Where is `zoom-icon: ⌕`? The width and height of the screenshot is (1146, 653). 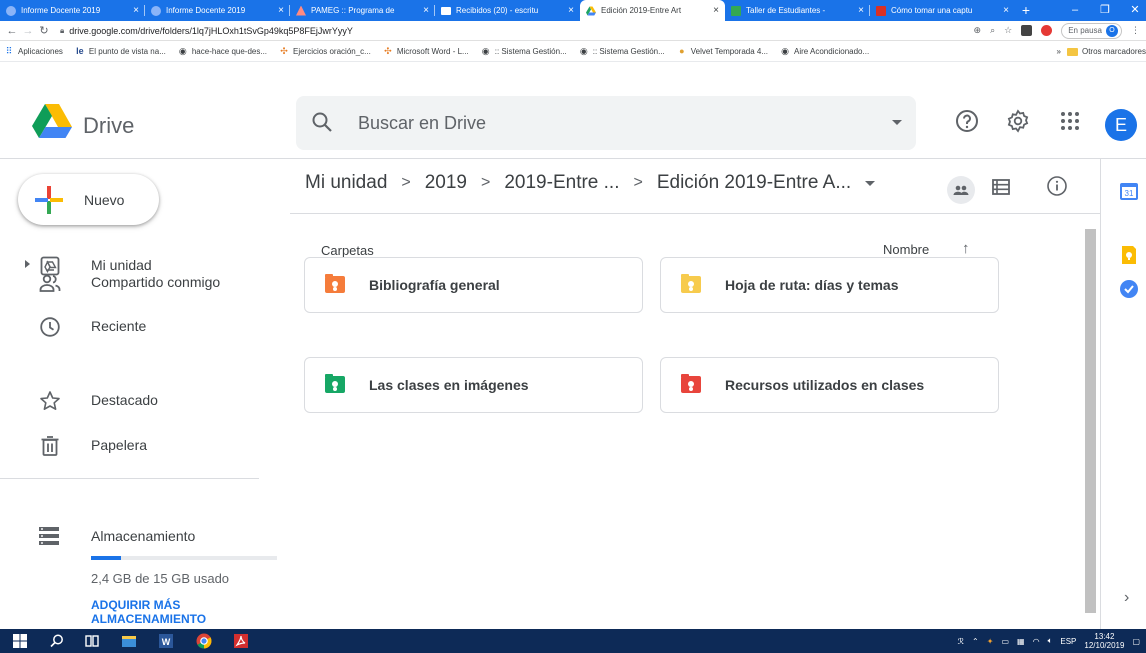 zoom-icon: ⌕ is located at coordinates (992, 30).